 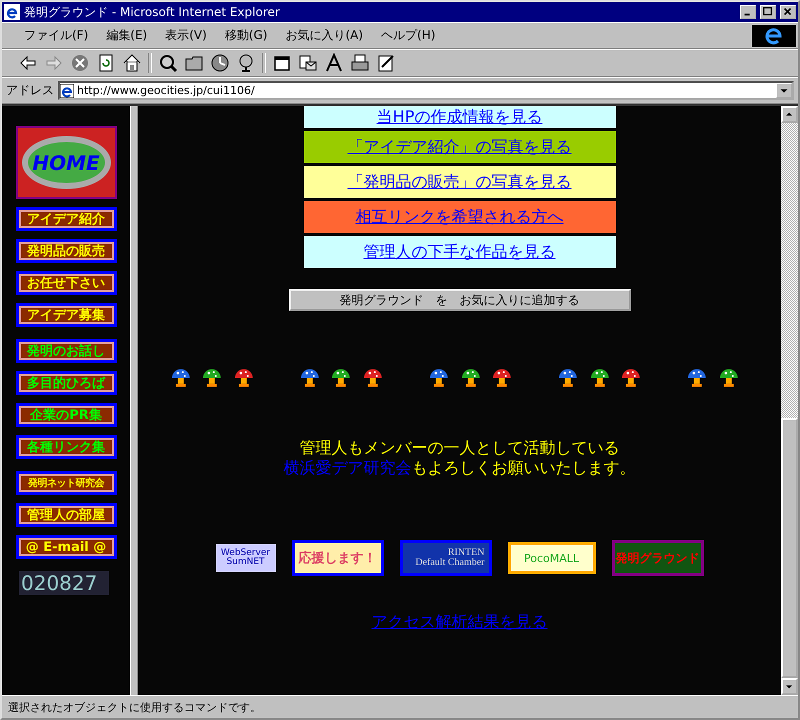 I want to click on menu-item: 表示(V), so click(x=186, y=35).